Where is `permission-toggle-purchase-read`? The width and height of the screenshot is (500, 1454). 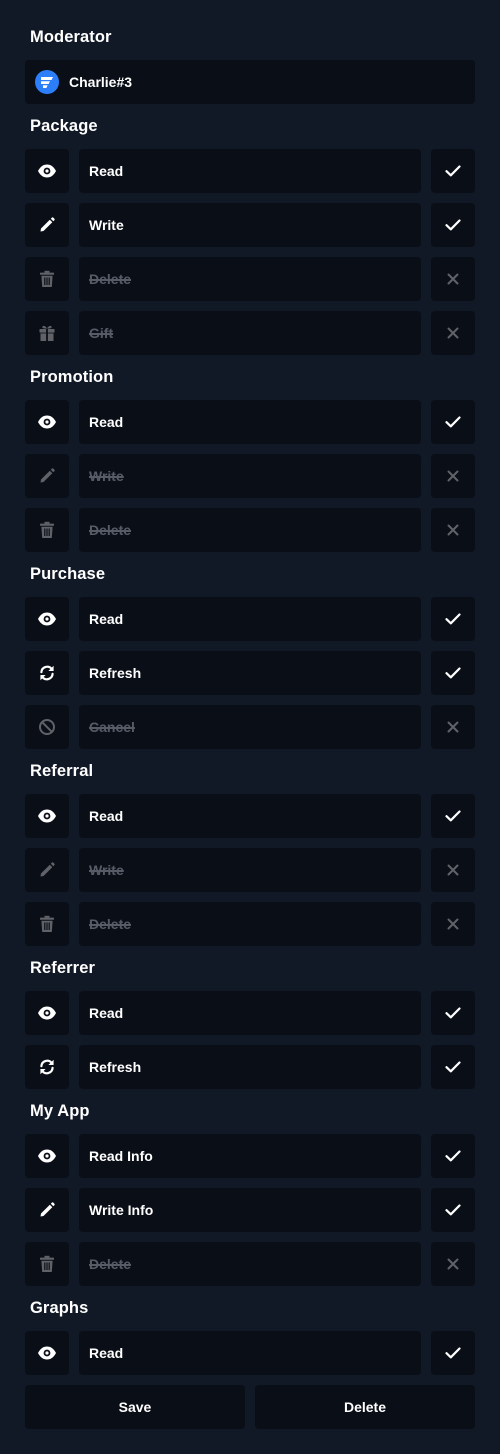 permission-toggle-purchase-read is located at coordinates (453, 619).